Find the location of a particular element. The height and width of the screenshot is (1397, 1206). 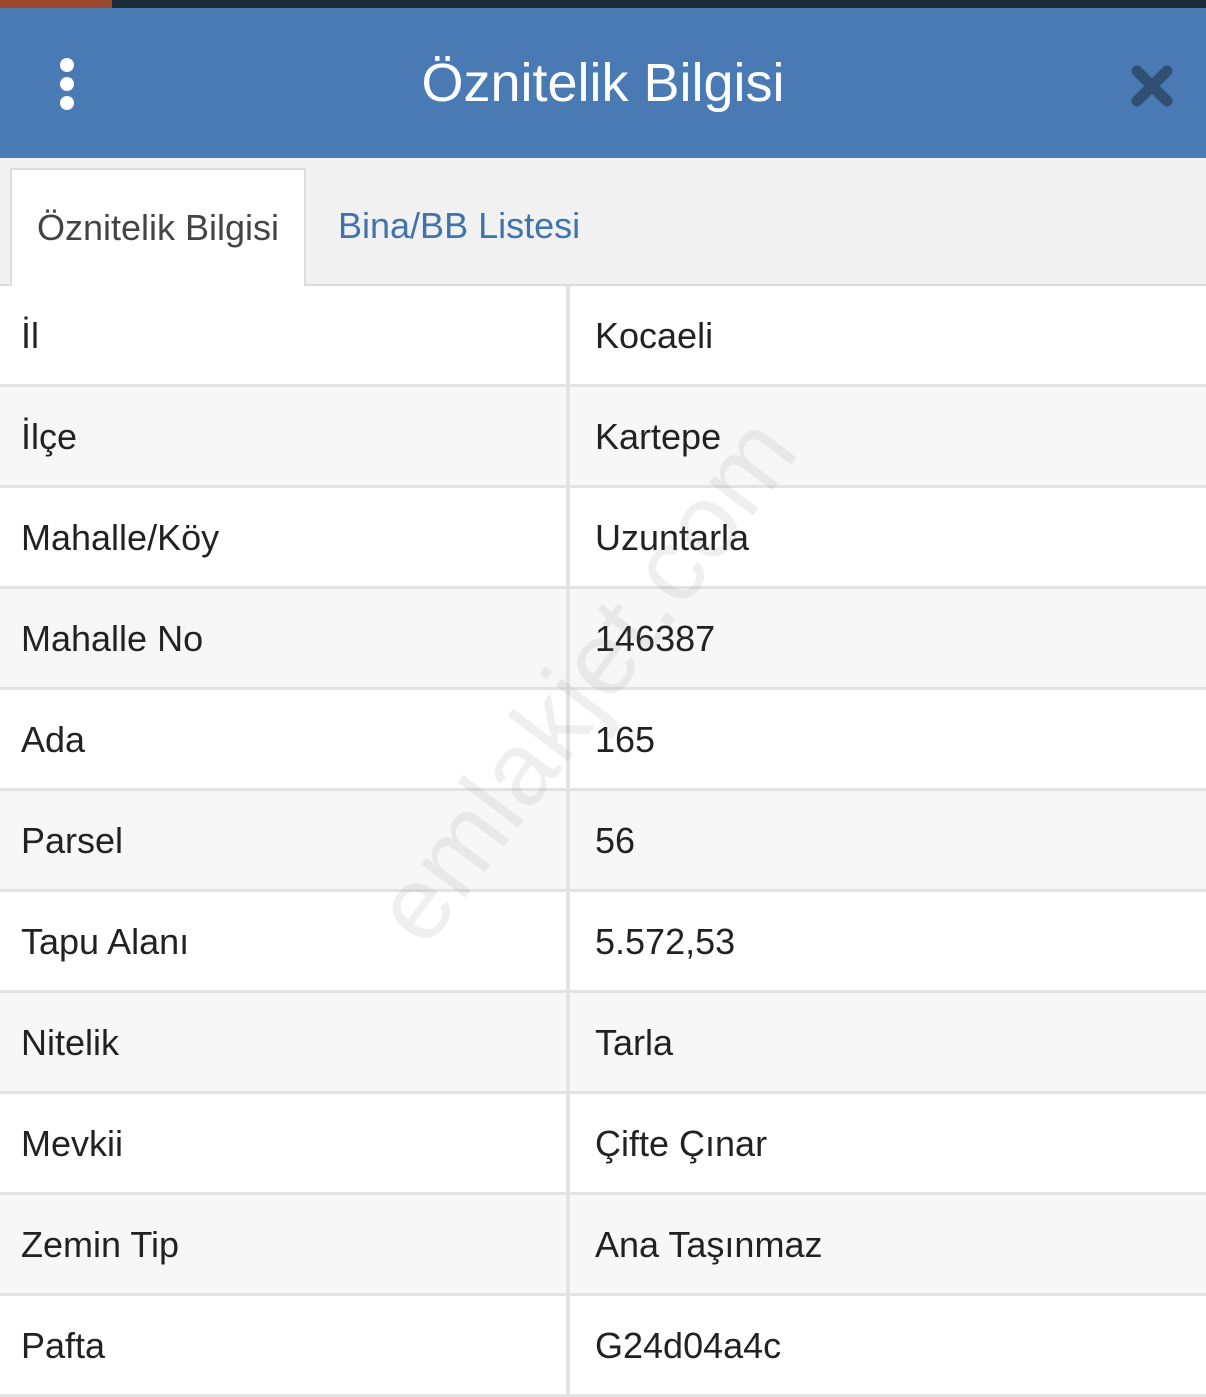

attribute-key: Zemin Tip is located at coordinates (100, 1244).